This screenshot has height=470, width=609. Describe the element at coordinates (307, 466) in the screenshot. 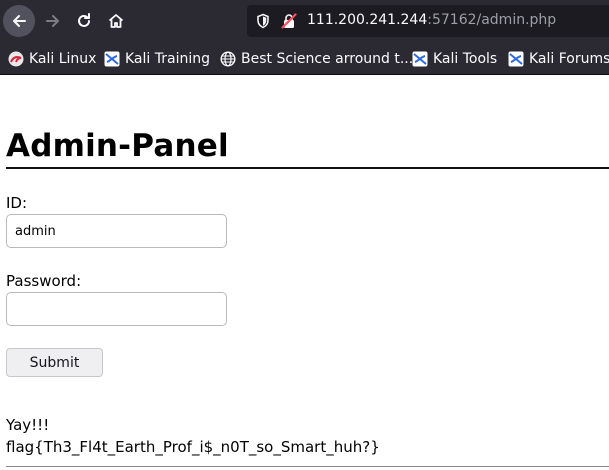

I see `bottom-divider` at that location.